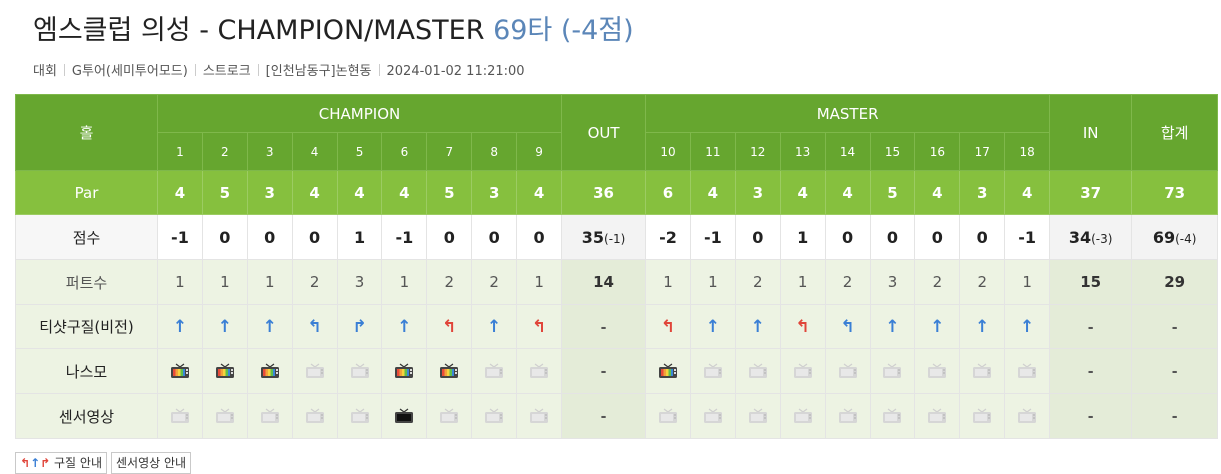  What do you see at coordinates (86, 237) in the screenshot?
I see `row-label: 점수` at bounding box center [86, 237].